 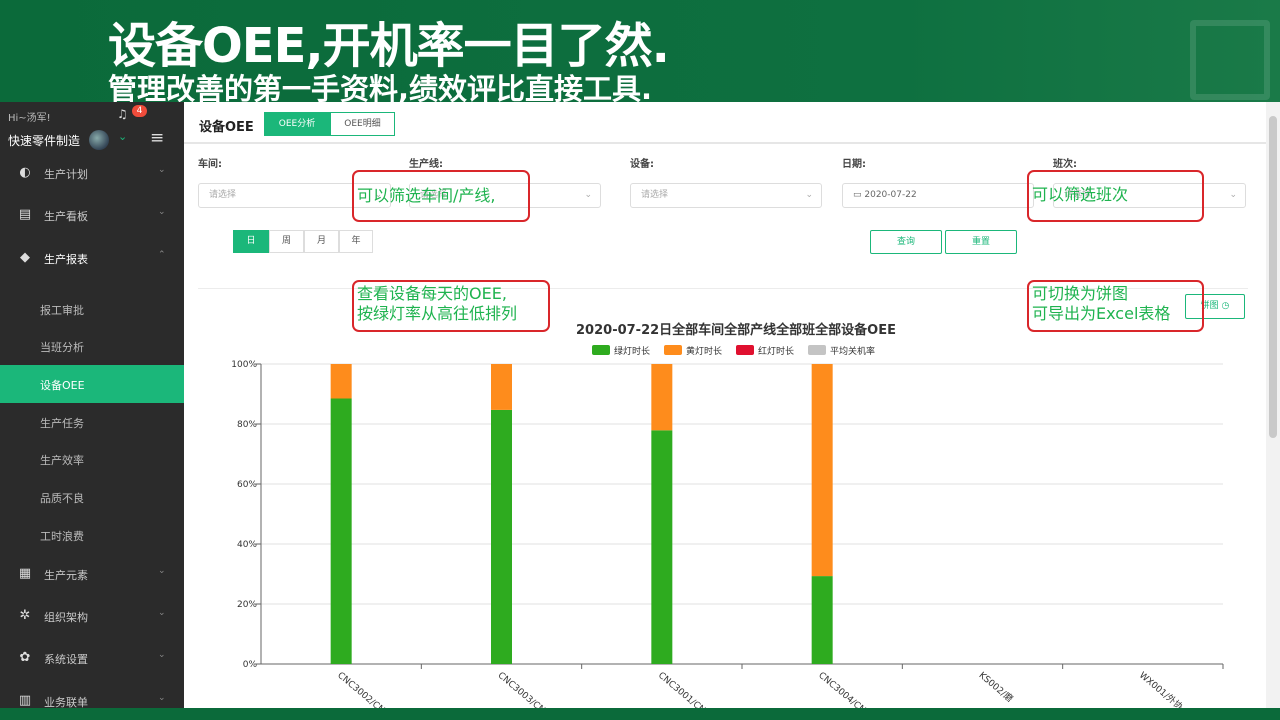 What do you see at coordinates (92, 616) in the screenshot?
I see `sidebar-item-org: ✲ 组织架构 ⌄` at bounding box center [92, 616].